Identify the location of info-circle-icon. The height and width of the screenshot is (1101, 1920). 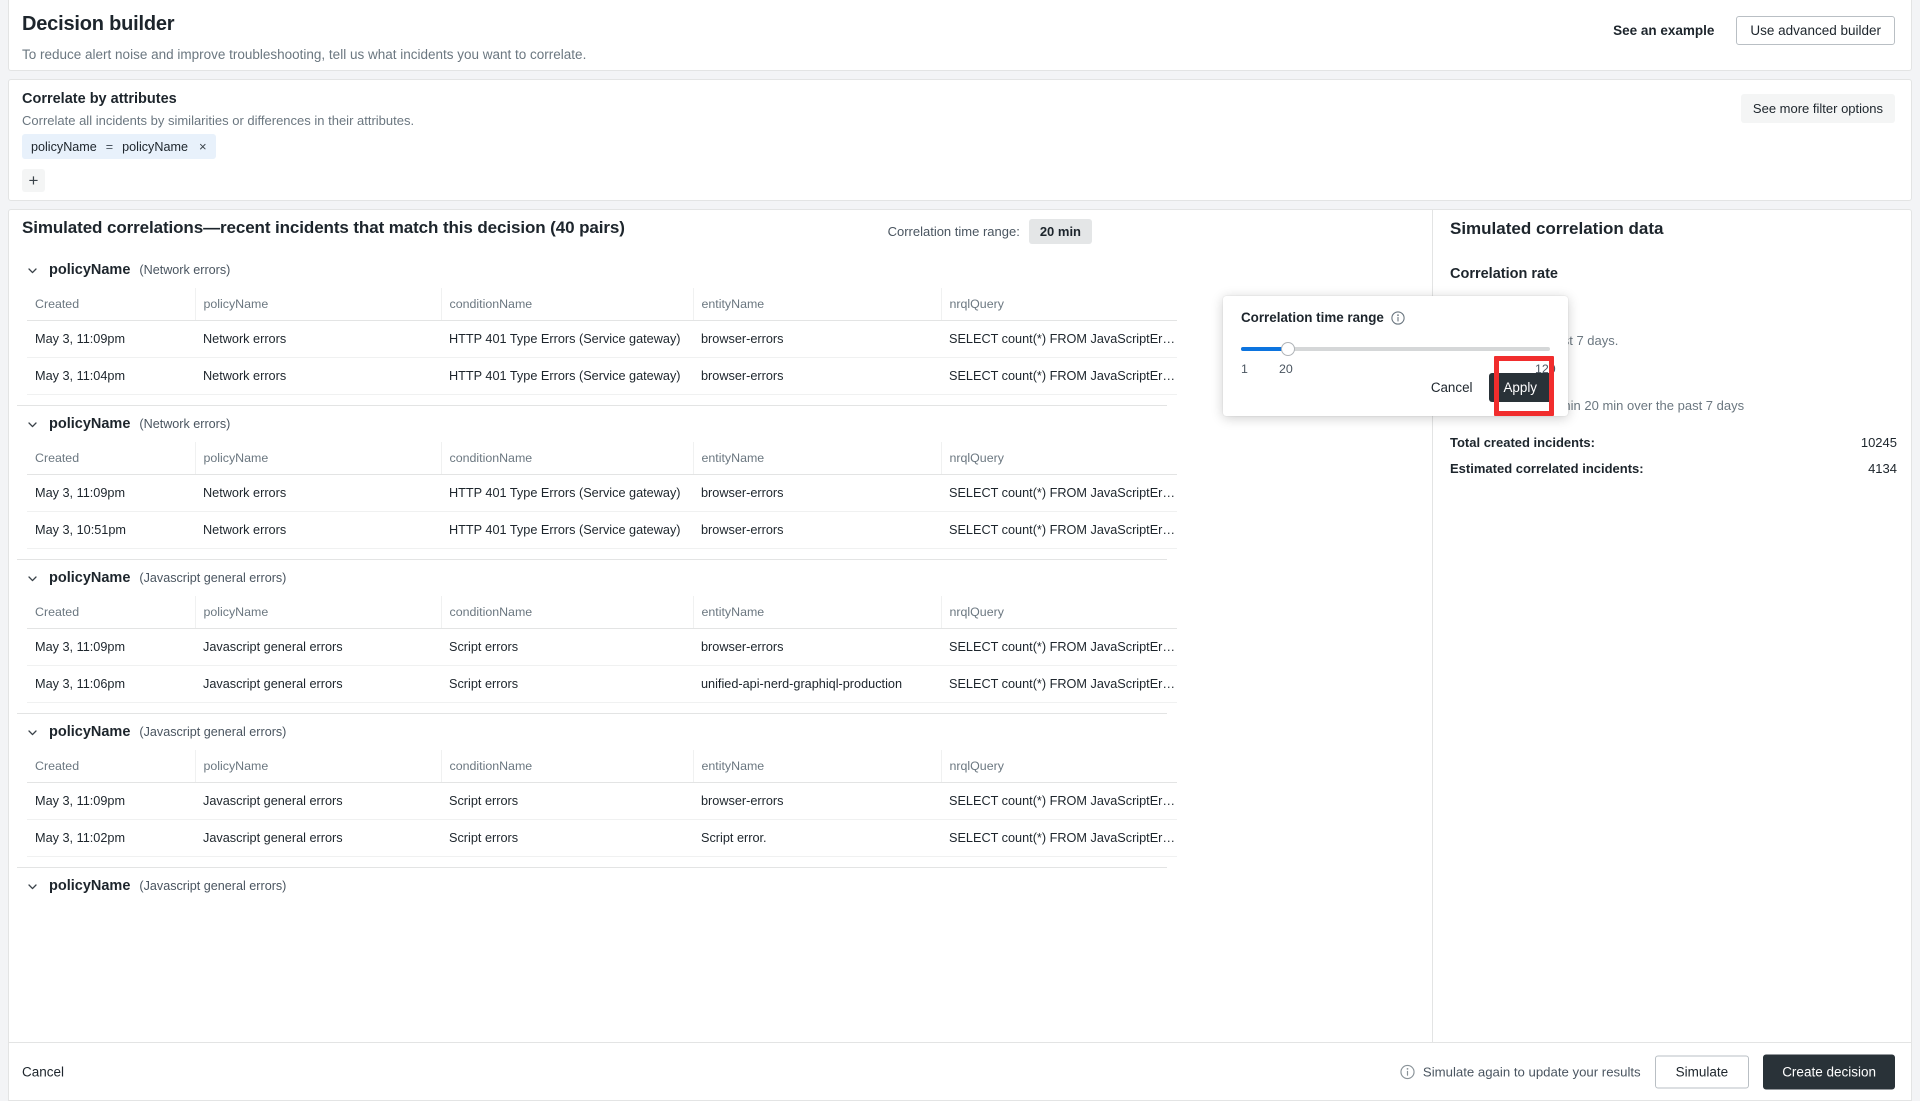
(1407, 1071).